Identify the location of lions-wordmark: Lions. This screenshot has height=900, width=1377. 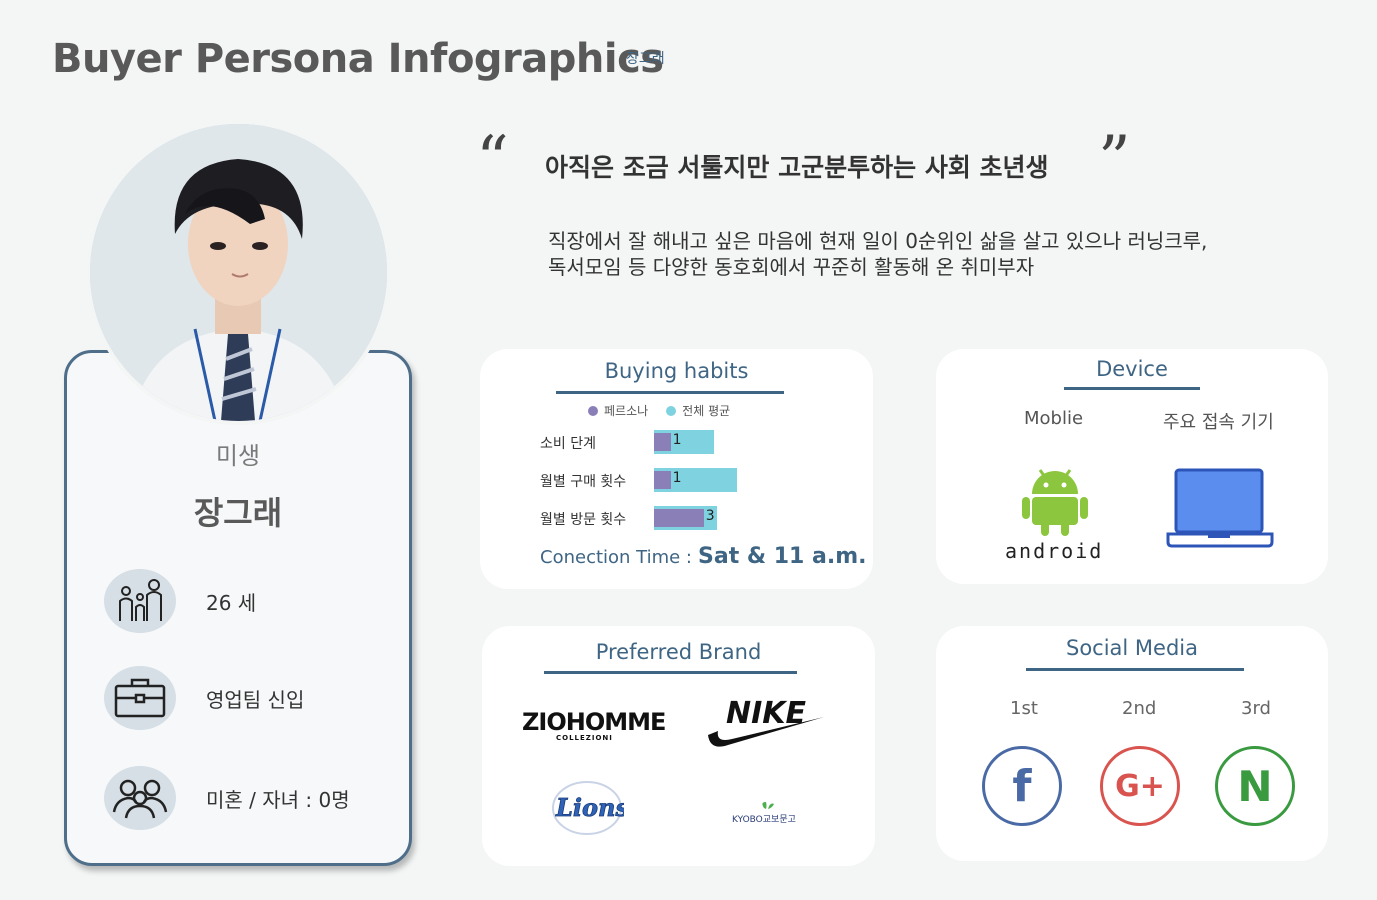
(589, 807).